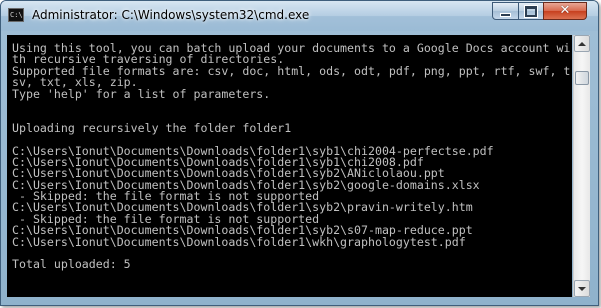 Image resolution: width=601 pixels, height=308 pixels. Describe the element at coordinates (152, 127) in the screenshot. I see `console-line: Uploading recursively the folder folder1` at that location.